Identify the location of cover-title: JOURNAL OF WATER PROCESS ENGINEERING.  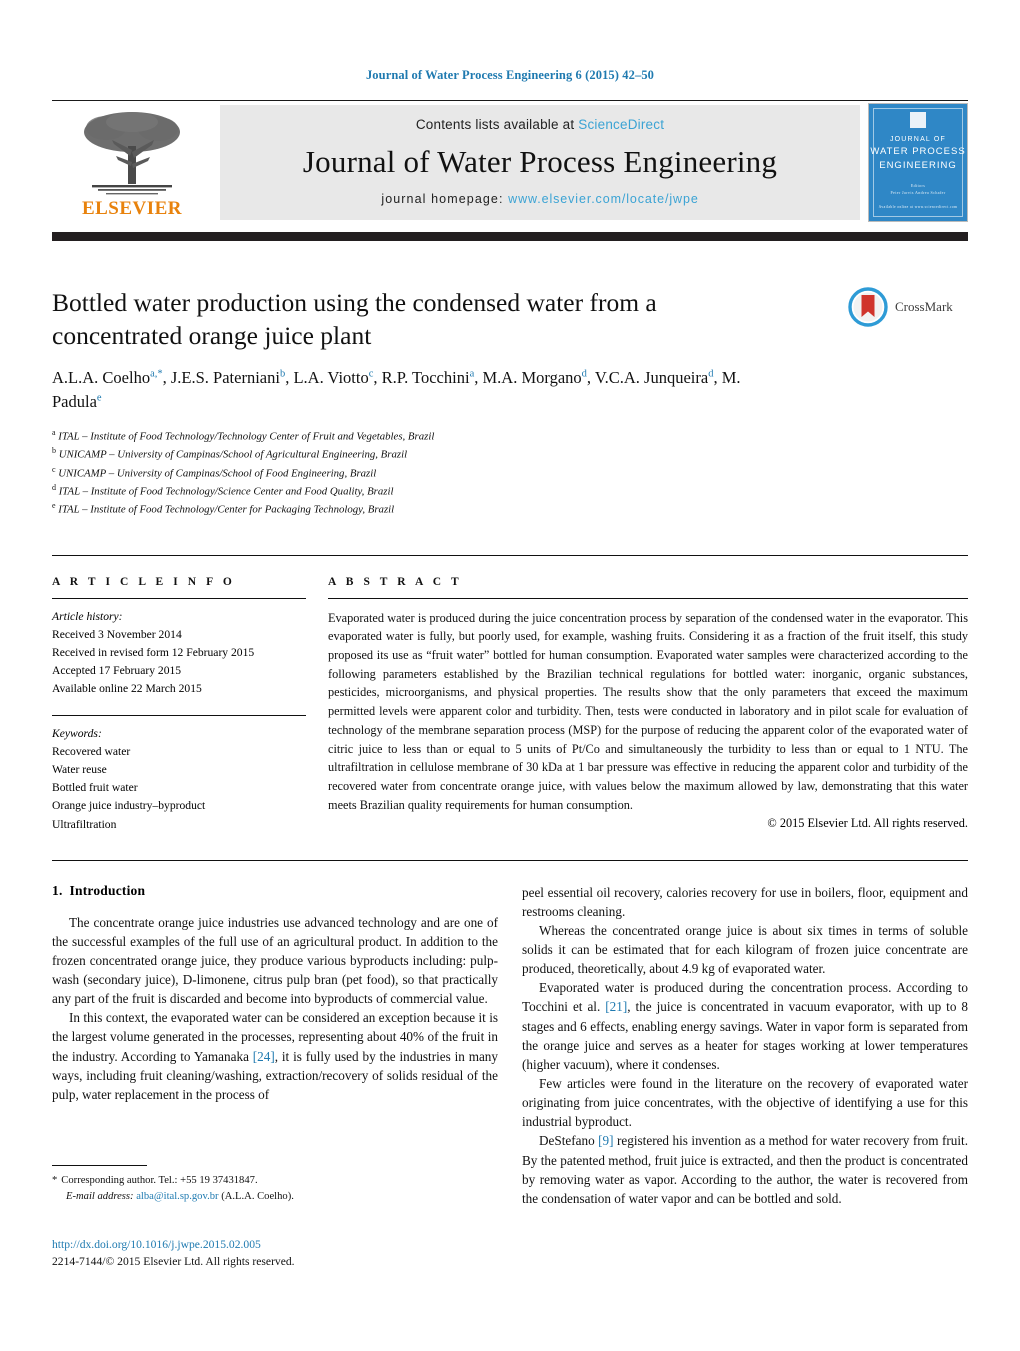
(917, 154).